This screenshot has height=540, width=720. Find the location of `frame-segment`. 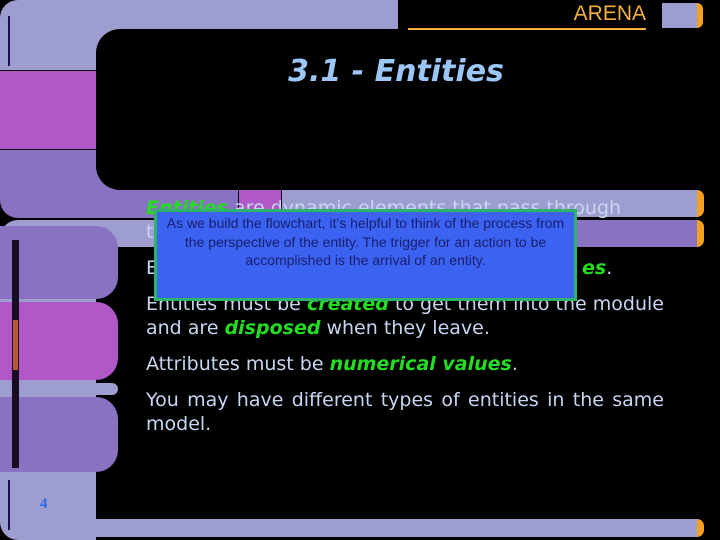

frame-segment is located at coordinates (48, 110).